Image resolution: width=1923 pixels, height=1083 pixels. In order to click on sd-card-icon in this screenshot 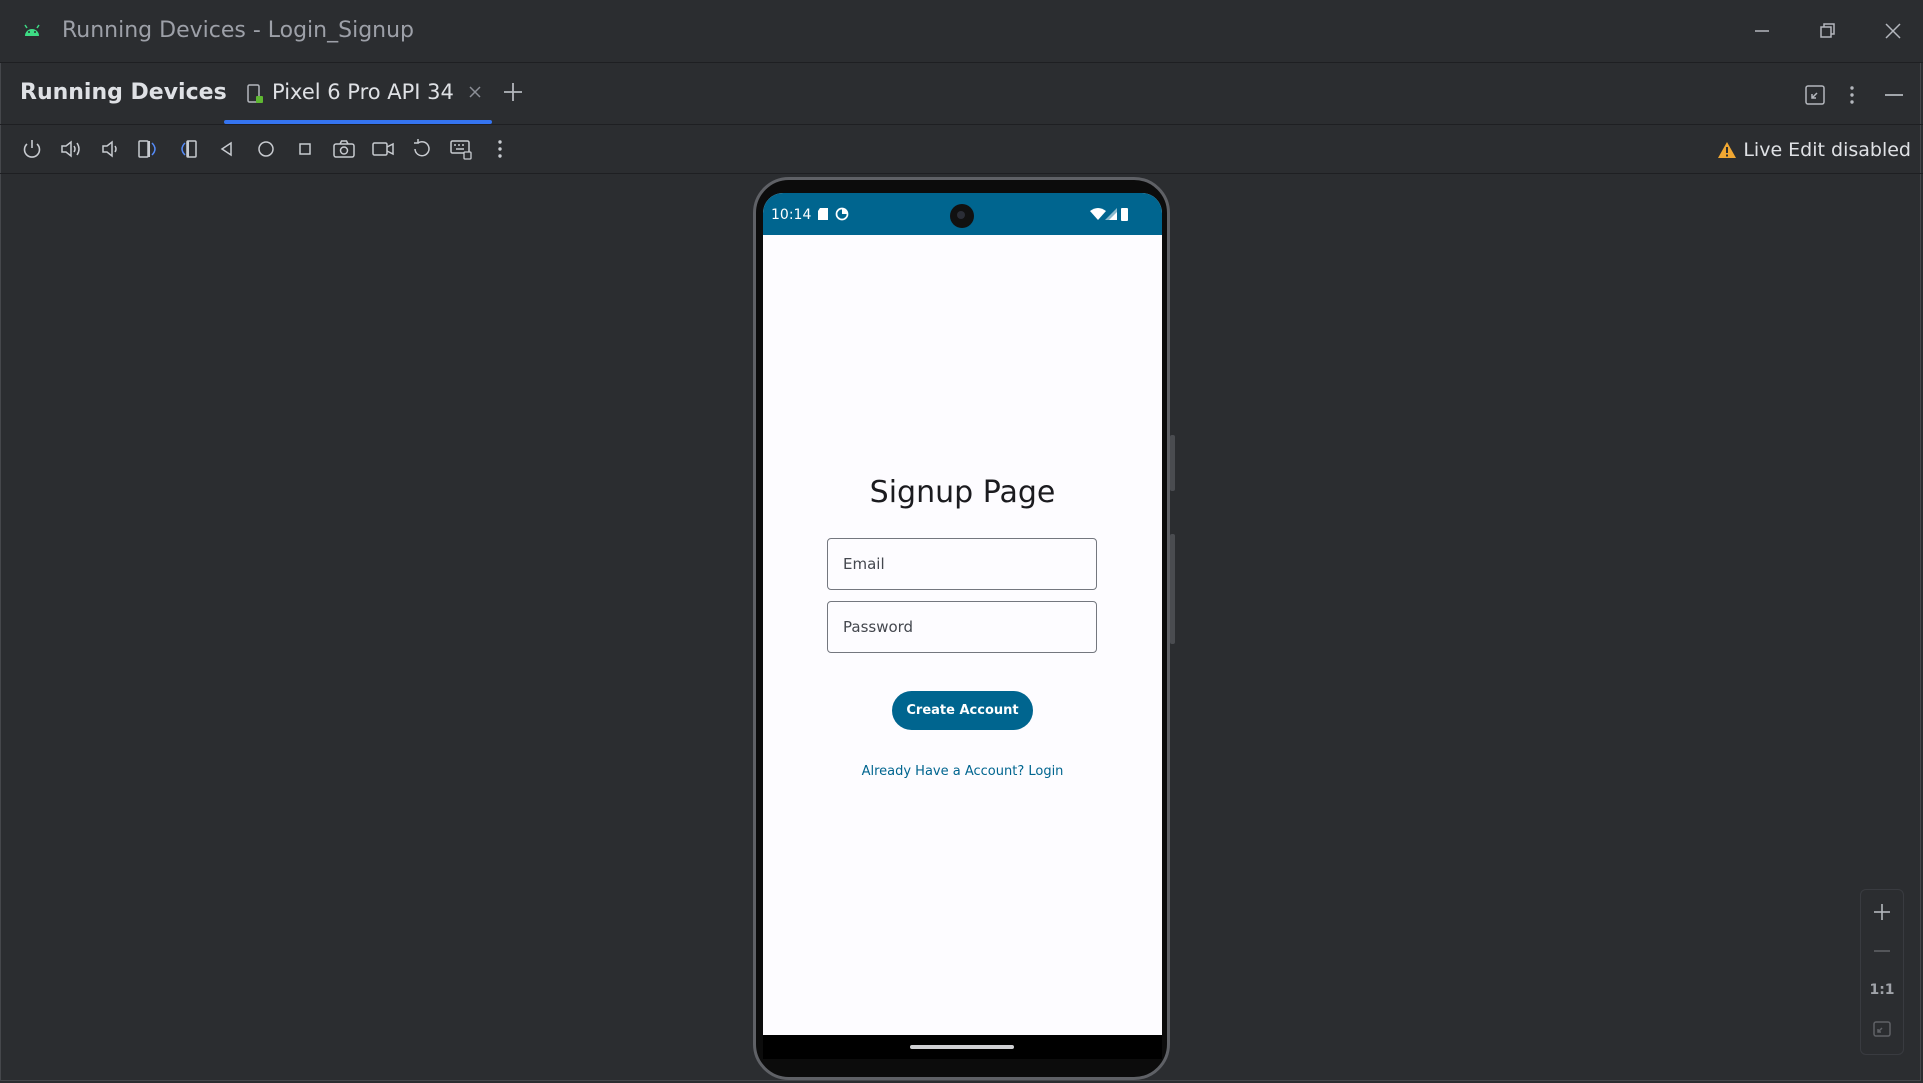, I will do `click(823, 214)`.